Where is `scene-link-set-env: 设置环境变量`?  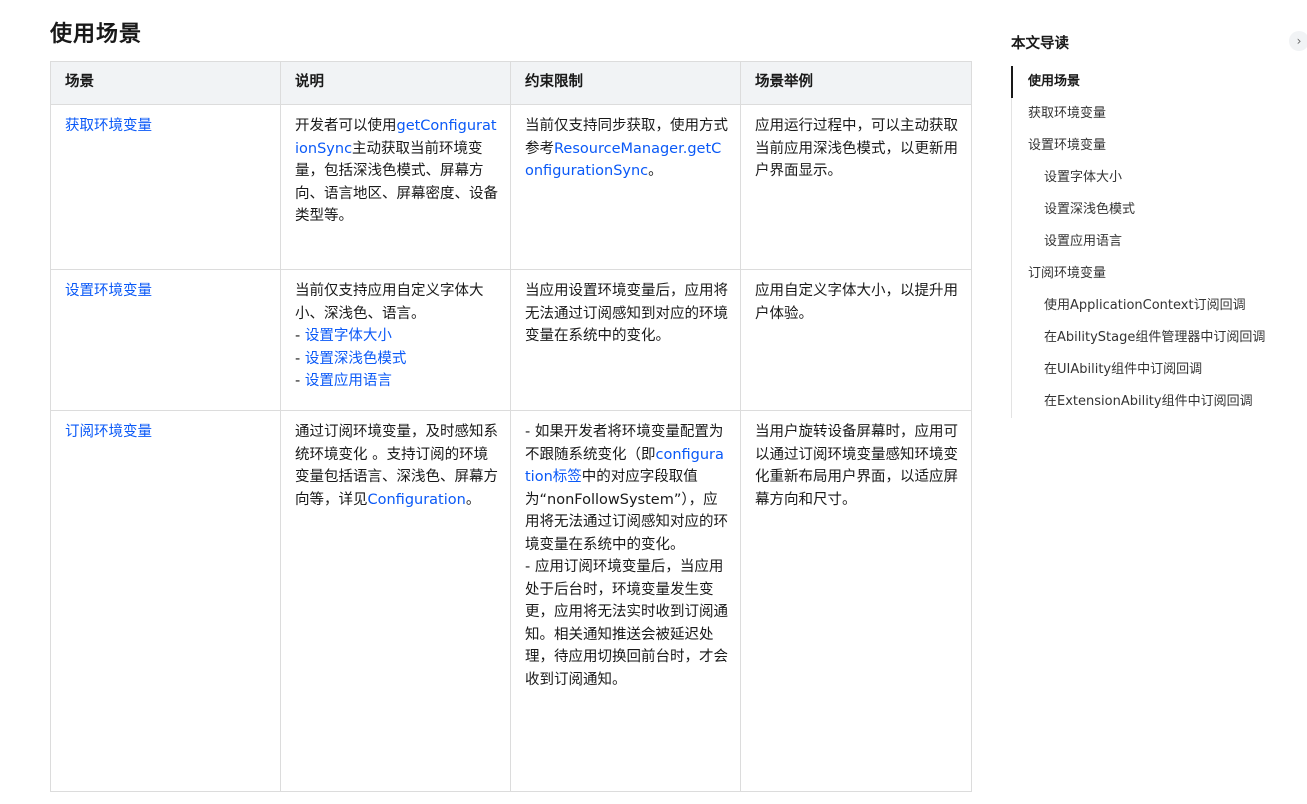 scene-link-set-env: 设置环境变量 is located at coordinates (108, 291).